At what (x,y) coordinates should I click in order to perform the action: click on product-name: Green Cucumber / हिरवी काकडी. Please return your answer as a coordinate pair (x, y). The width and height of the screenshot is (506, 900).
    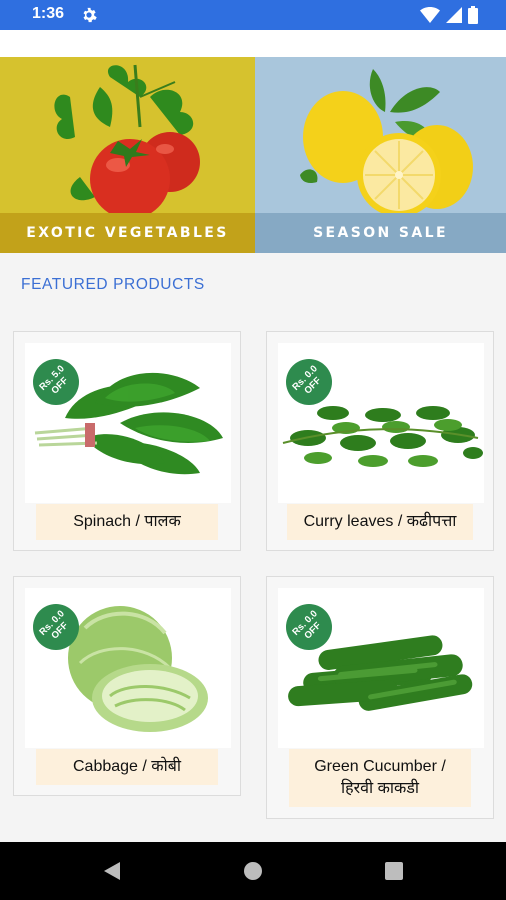
    Looking at the image, I should click on (380, 778).